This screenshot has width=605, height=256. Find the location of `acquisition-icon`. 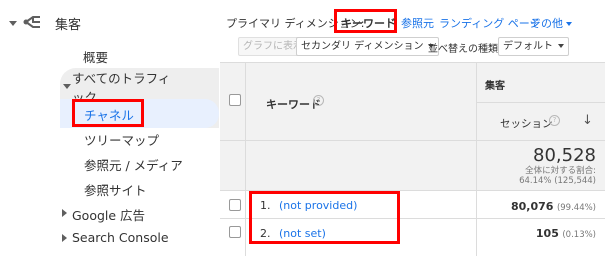

acquisition-icon is located at coordinates (31, 22).